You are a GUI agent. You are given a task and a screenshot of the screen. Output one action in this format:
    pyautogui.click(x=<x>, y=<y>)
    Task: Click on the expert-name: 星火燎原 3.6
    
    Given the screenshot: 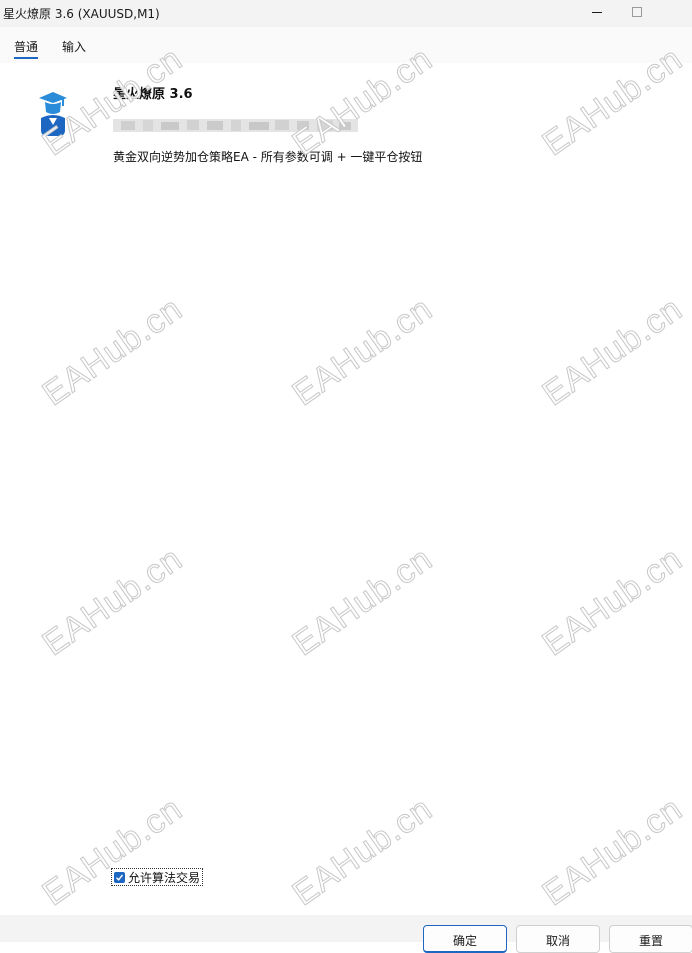 What is the action you would take?
    pyautogui.click(x=153, y=94)
    